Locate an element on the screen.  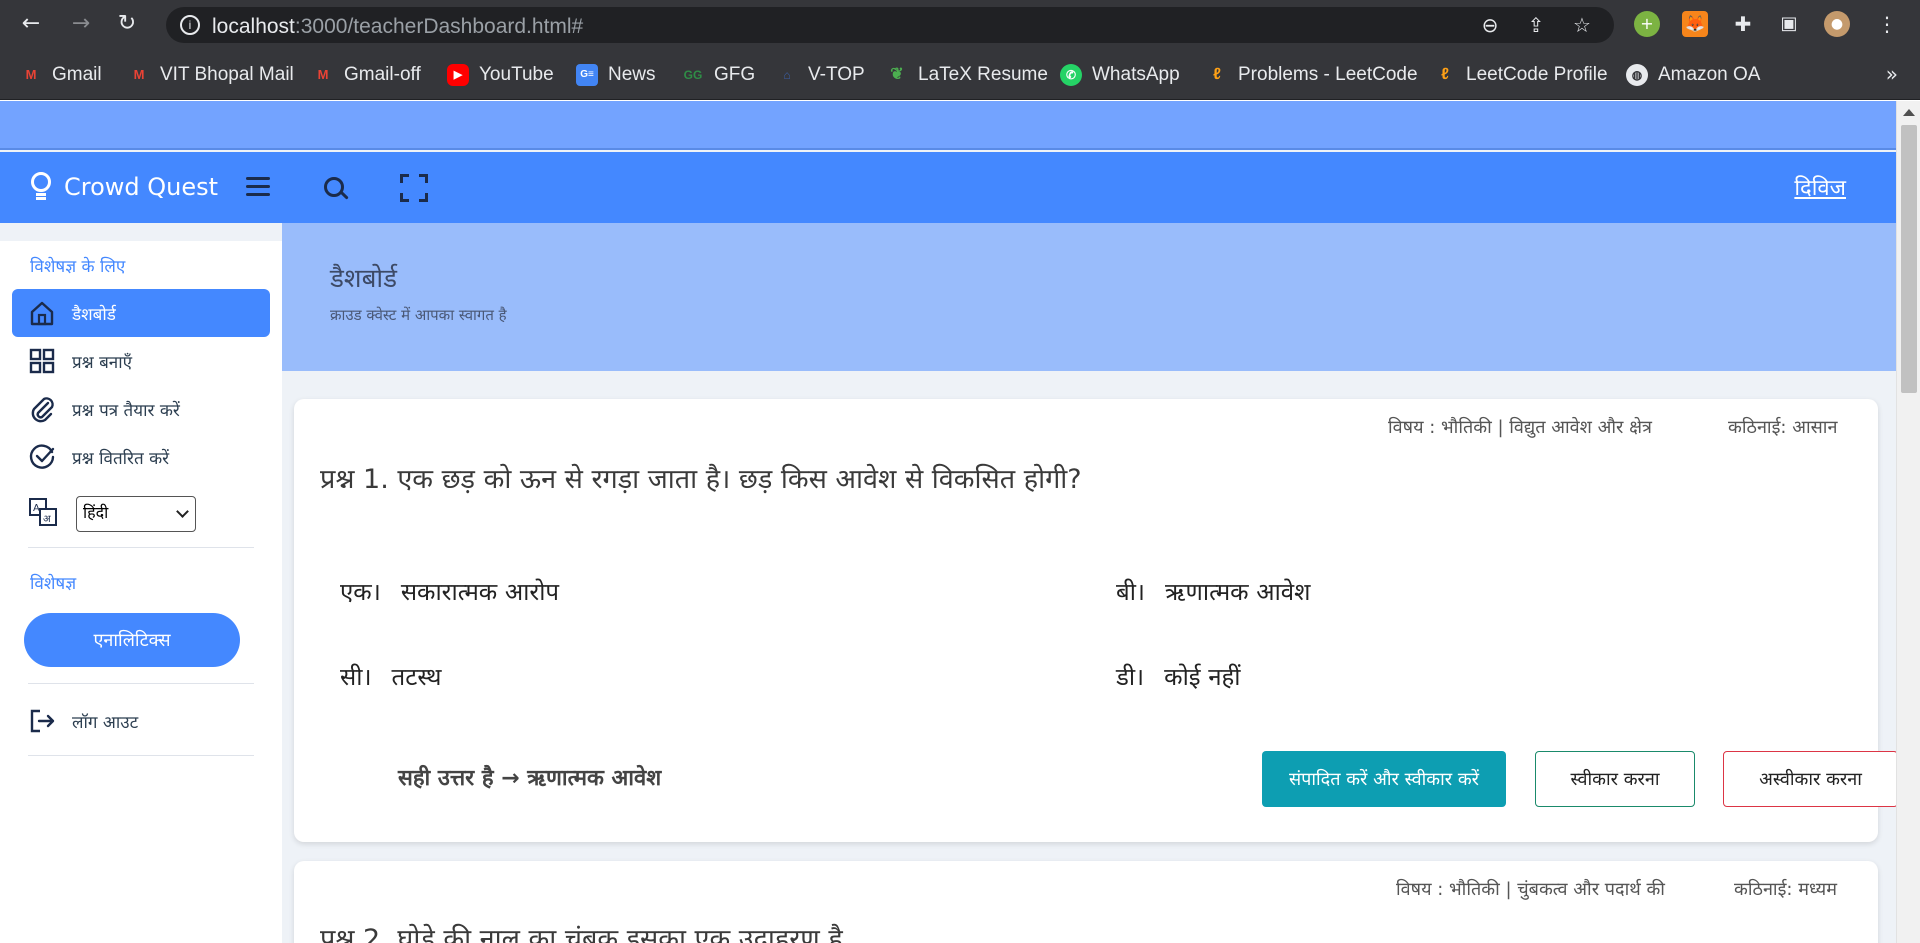
bookmark-label: News is located at coordinates (632, 74).